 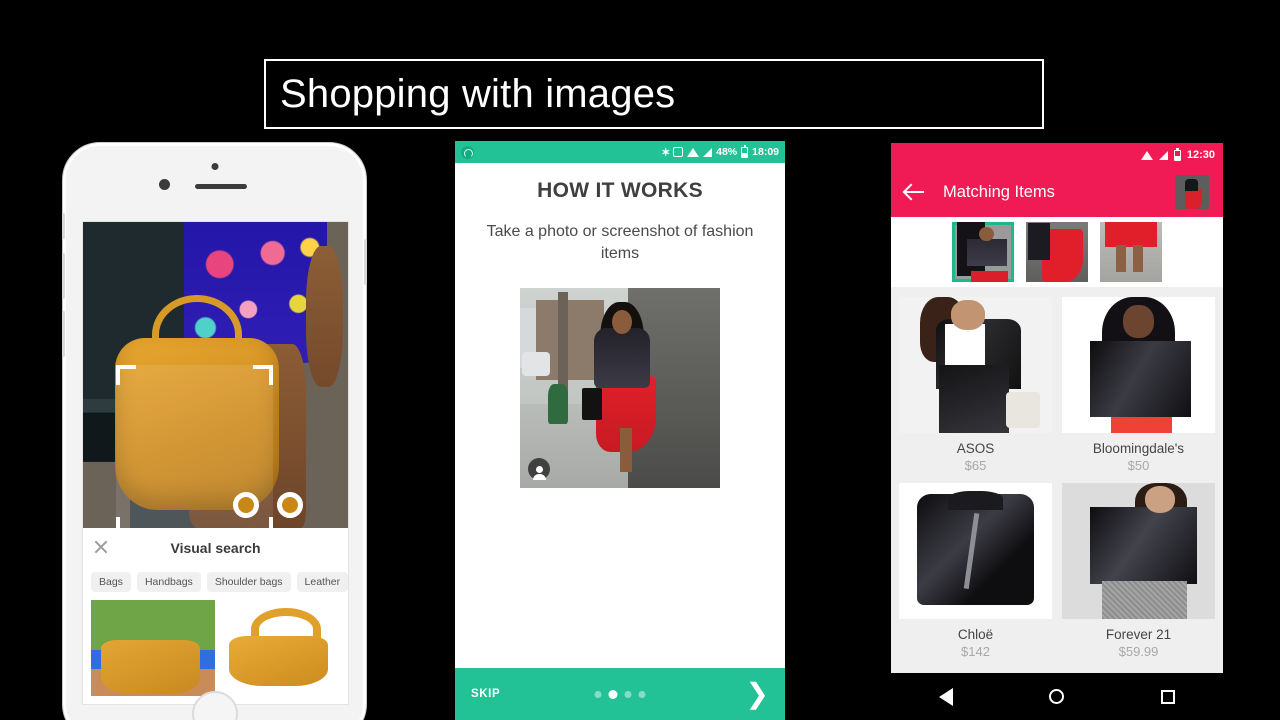 I want to click on onboarding-footer: SKIP ❯, so click(x=620, y=694).